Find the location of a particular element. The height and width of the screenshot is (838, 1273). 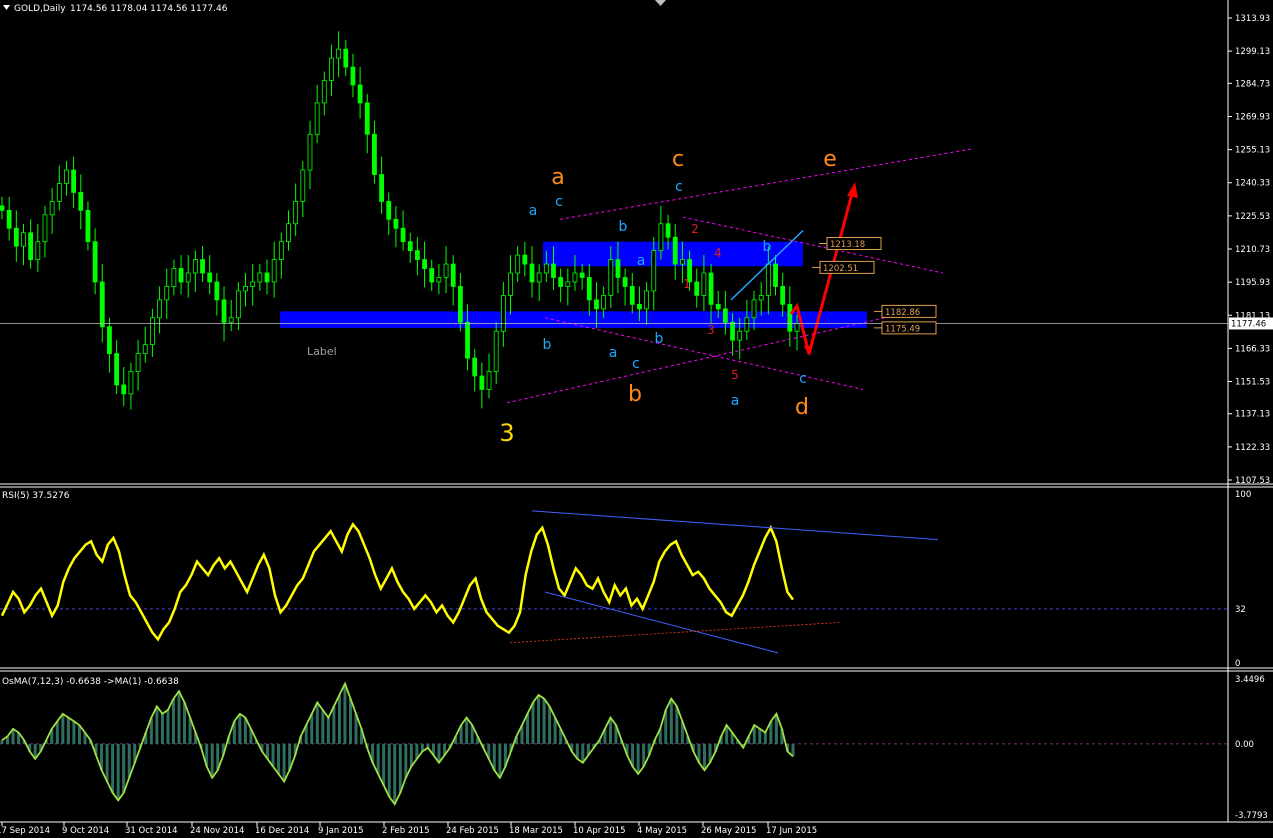

wave-label: e is located at coordinates (830, 159).